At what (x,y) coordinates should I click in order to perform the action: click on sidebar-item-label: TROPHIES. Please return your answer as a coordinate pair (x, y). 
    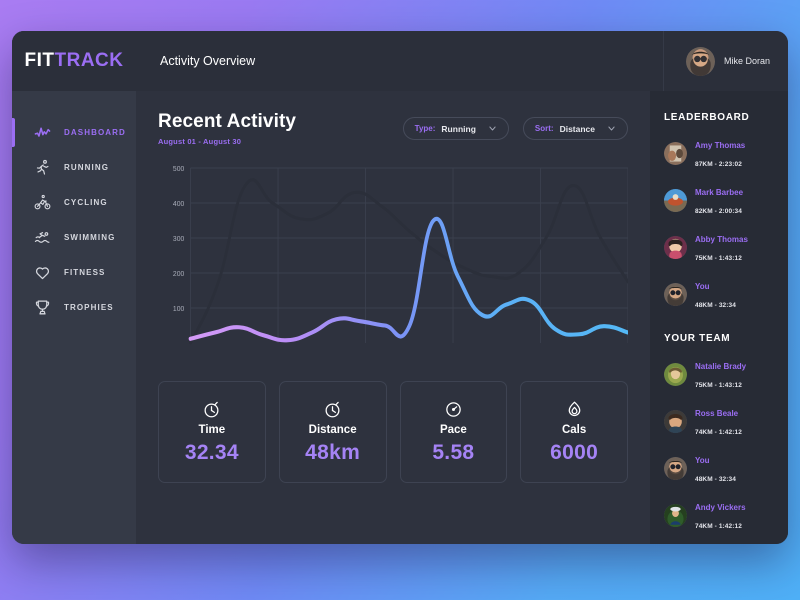
    Looking at the image, I should click on (89, 307).